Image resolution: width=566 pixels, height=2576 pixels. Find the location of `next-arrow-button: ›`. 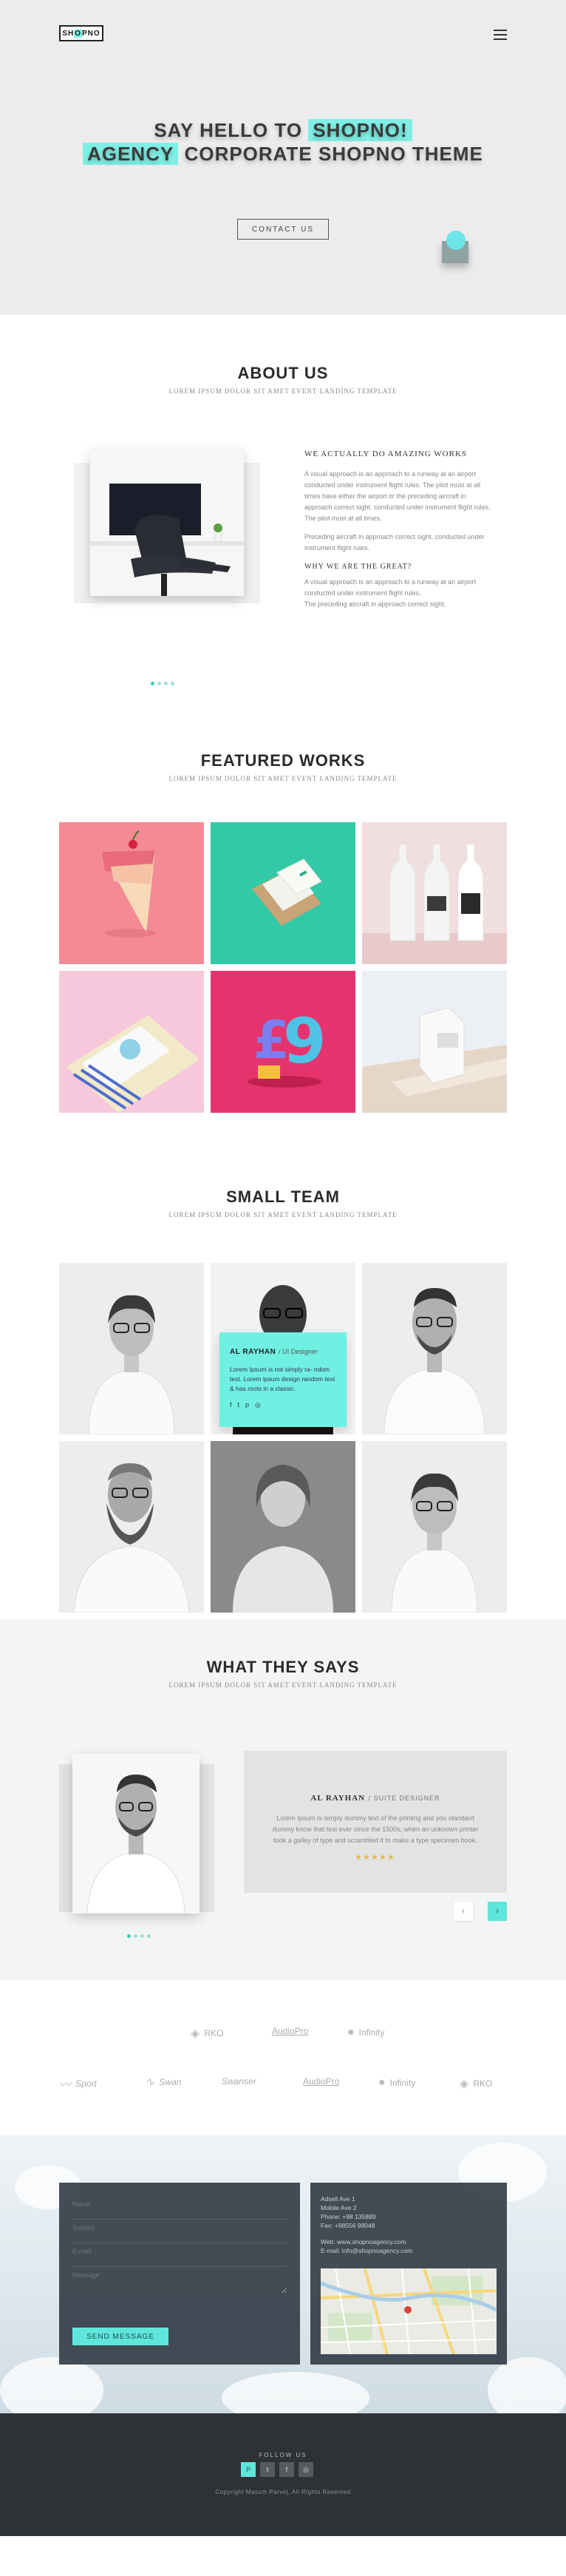

next-arrow-button: › is located at coordinates (497, 1911).